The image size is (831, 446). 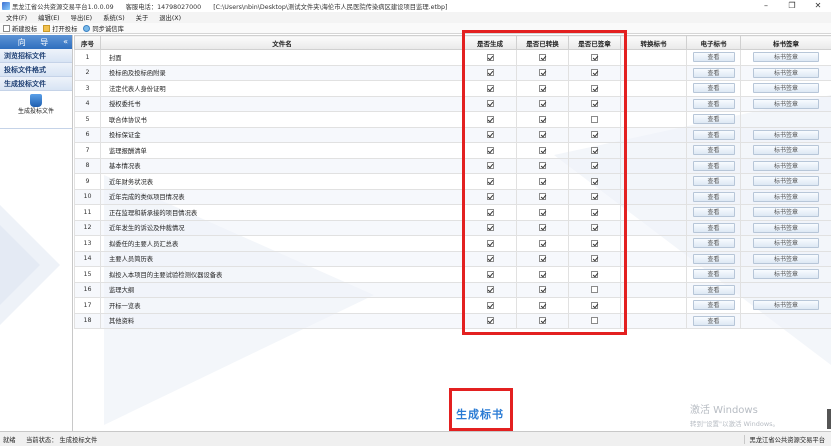 I want to click on table-row: 18 其他资料 查看, so click(x=452, y=320).